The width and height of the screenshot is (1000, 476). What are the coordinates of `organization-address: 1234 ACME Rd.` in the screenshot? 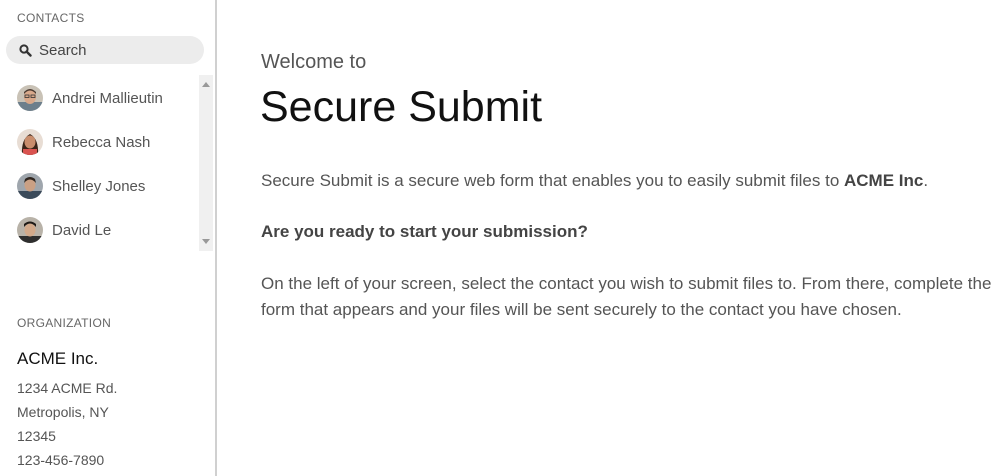 It's located at (67, 388).